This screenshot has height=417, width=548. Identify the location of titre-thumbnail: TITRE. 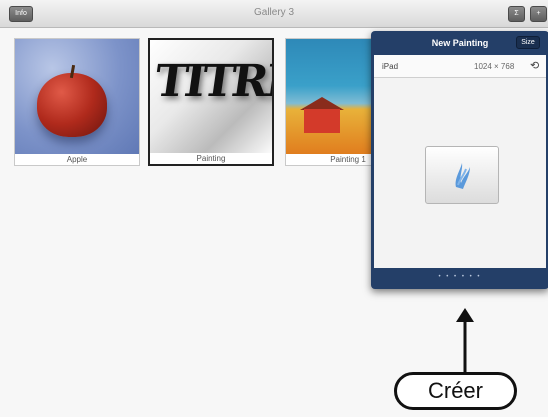
(211, 98).